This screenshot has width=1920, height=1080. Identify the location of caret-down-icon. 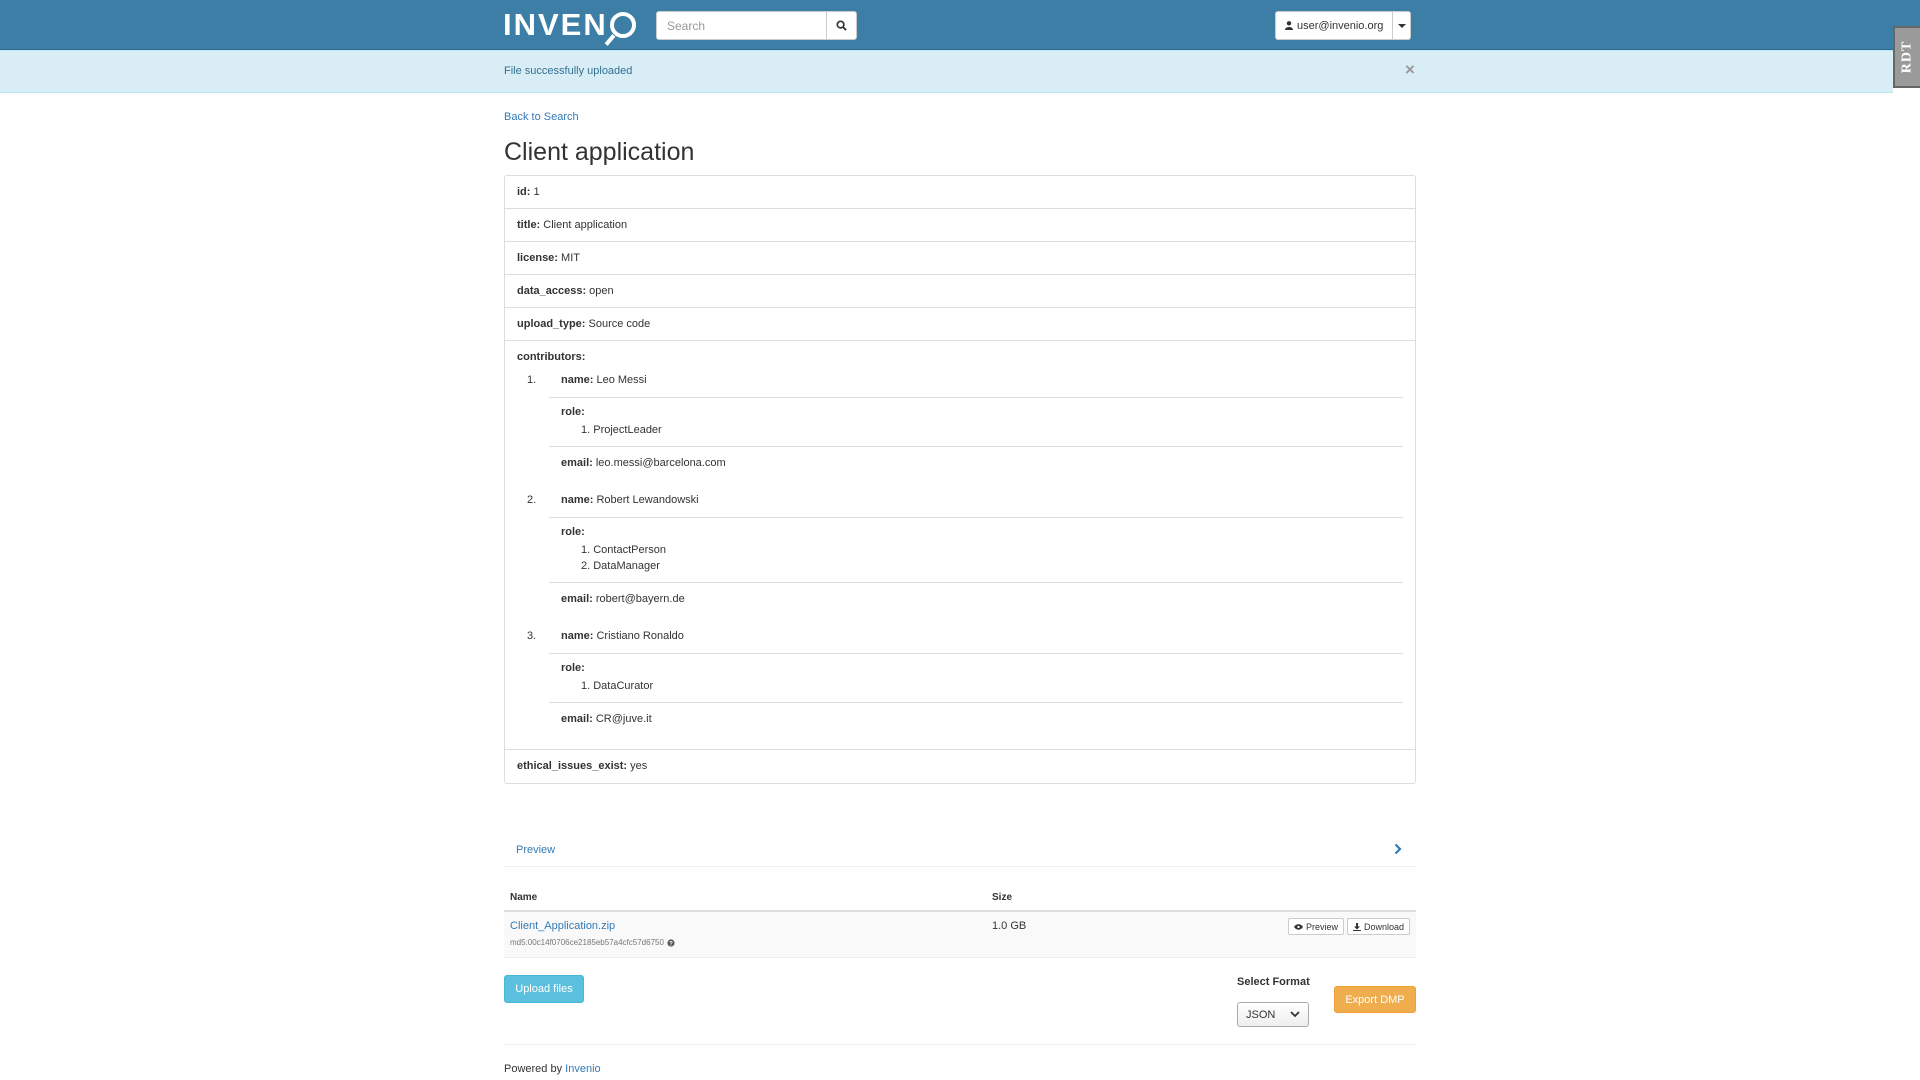
(1401, 25).